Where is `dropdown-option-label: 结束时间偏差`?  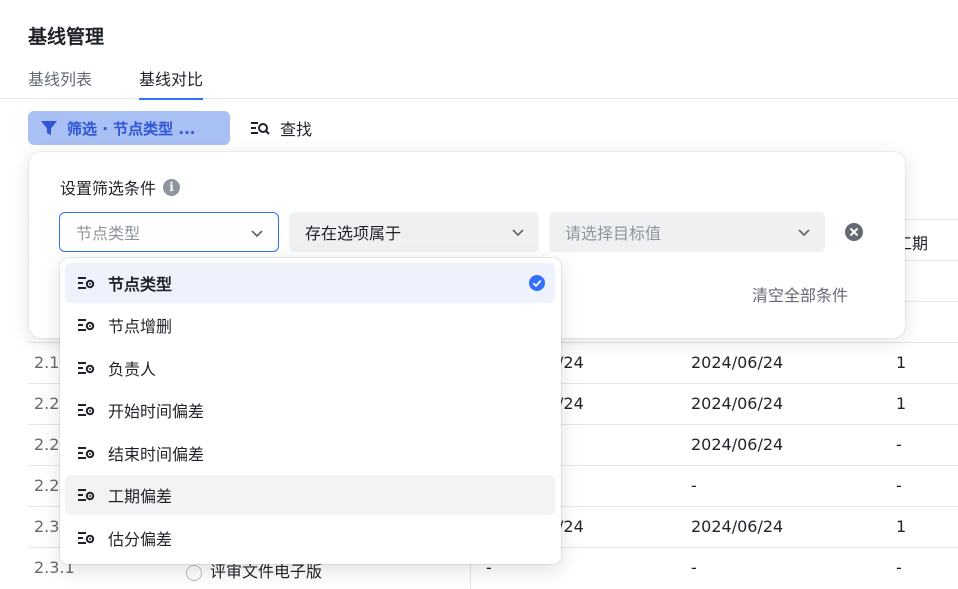 dropdown-option-label: 结束时间偏差 is located at coordinates (156, 454).